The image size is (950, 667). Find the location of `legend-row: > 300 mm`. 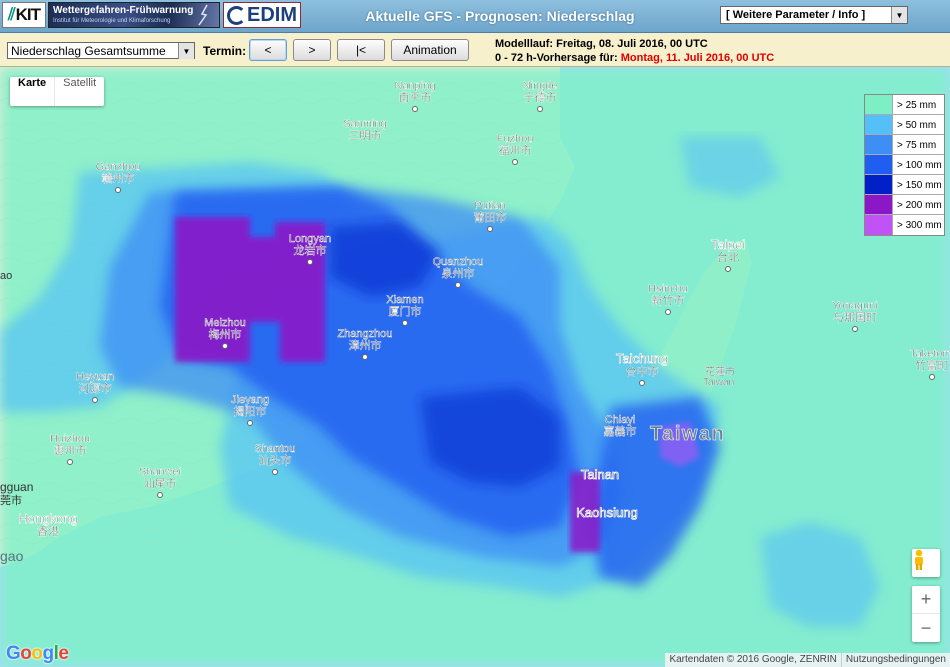

legend-row: > 300 mm is located at coordinates (904, 225).